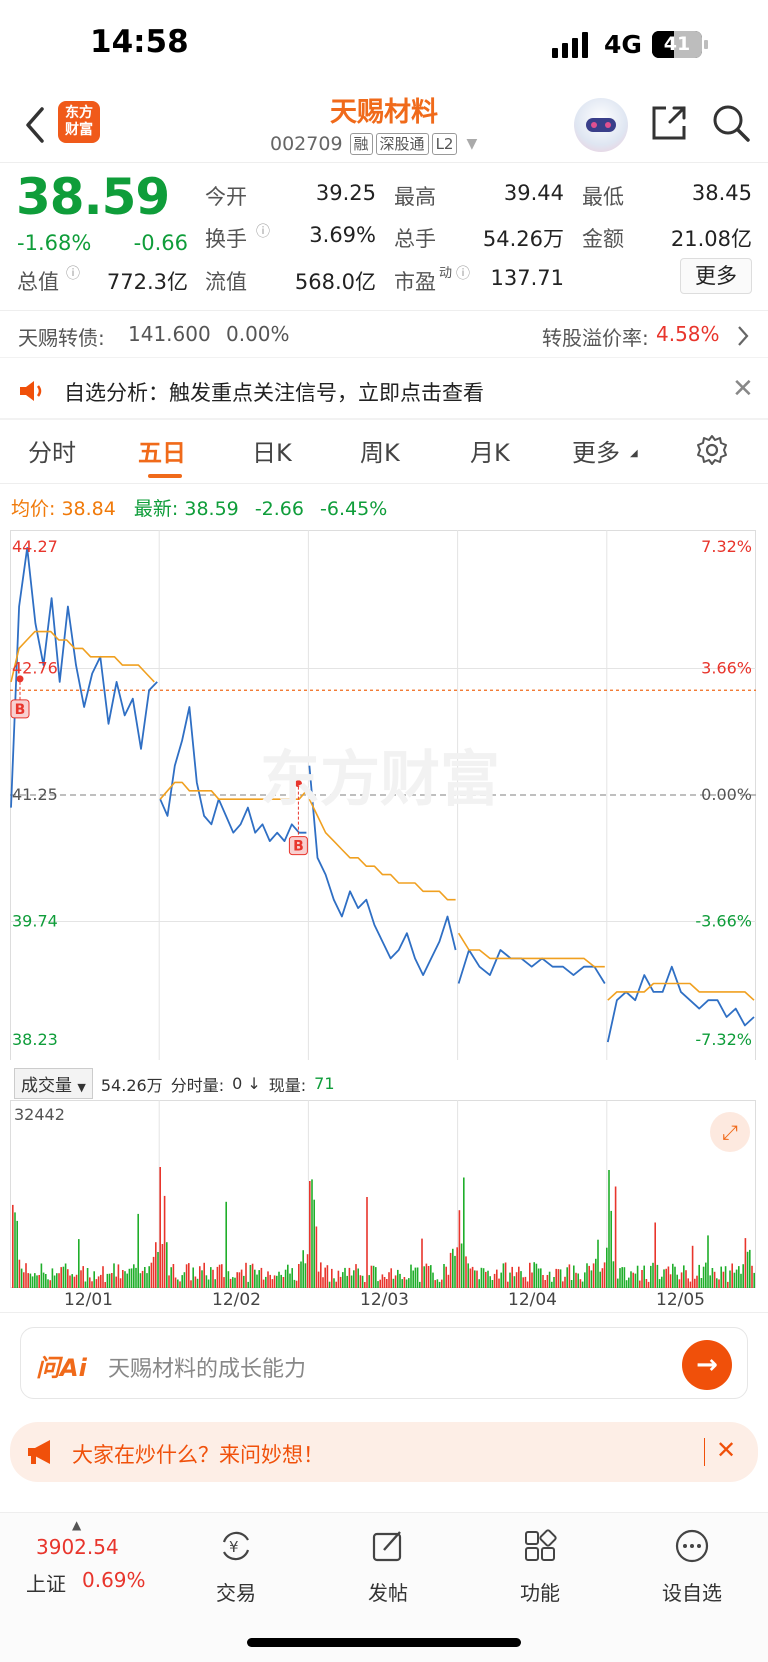  Describe the element at coordinates (623, 44) in the screenshot. I see `network-label: 4G` at that location.